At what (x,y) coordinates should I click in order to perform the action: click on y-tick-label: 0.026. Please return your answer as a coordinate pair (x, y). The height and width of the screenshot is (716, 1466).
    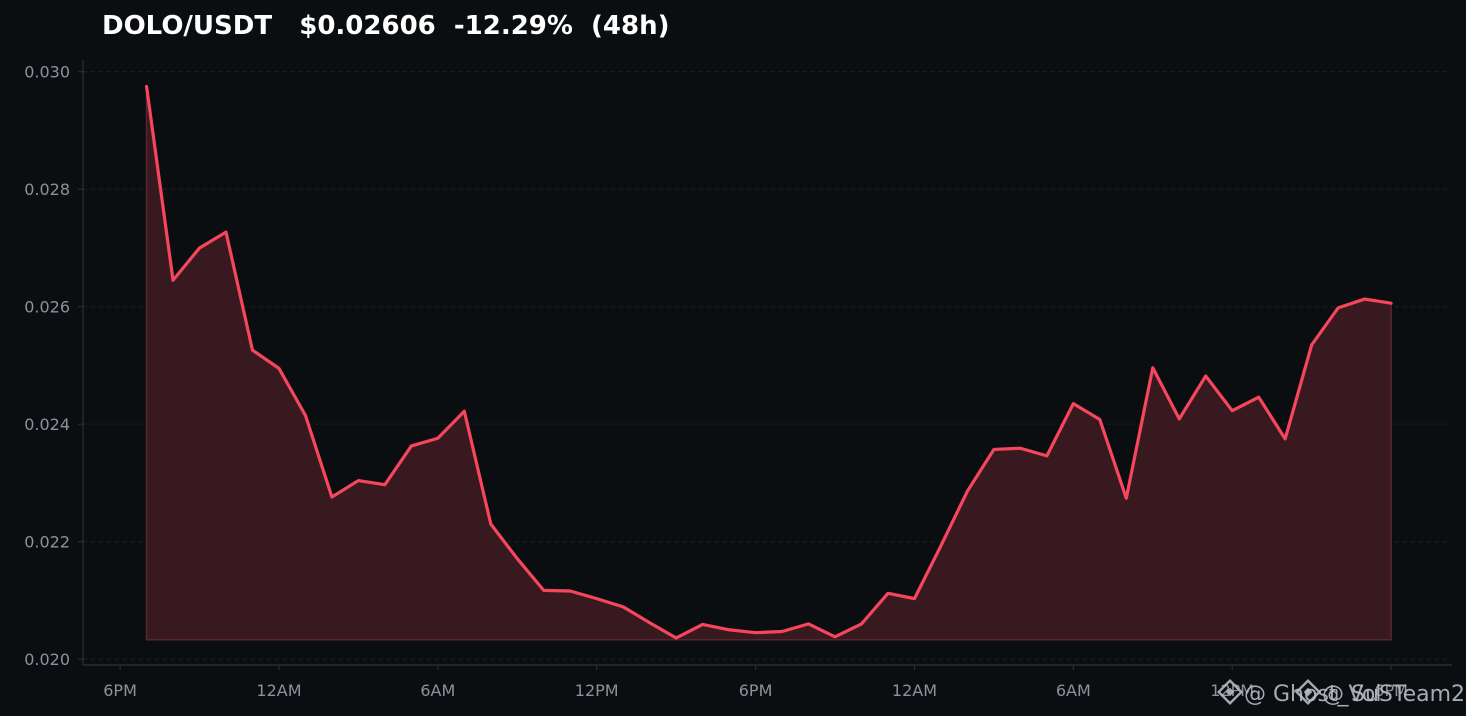
    Looking at the image, I should click on (47, 307).